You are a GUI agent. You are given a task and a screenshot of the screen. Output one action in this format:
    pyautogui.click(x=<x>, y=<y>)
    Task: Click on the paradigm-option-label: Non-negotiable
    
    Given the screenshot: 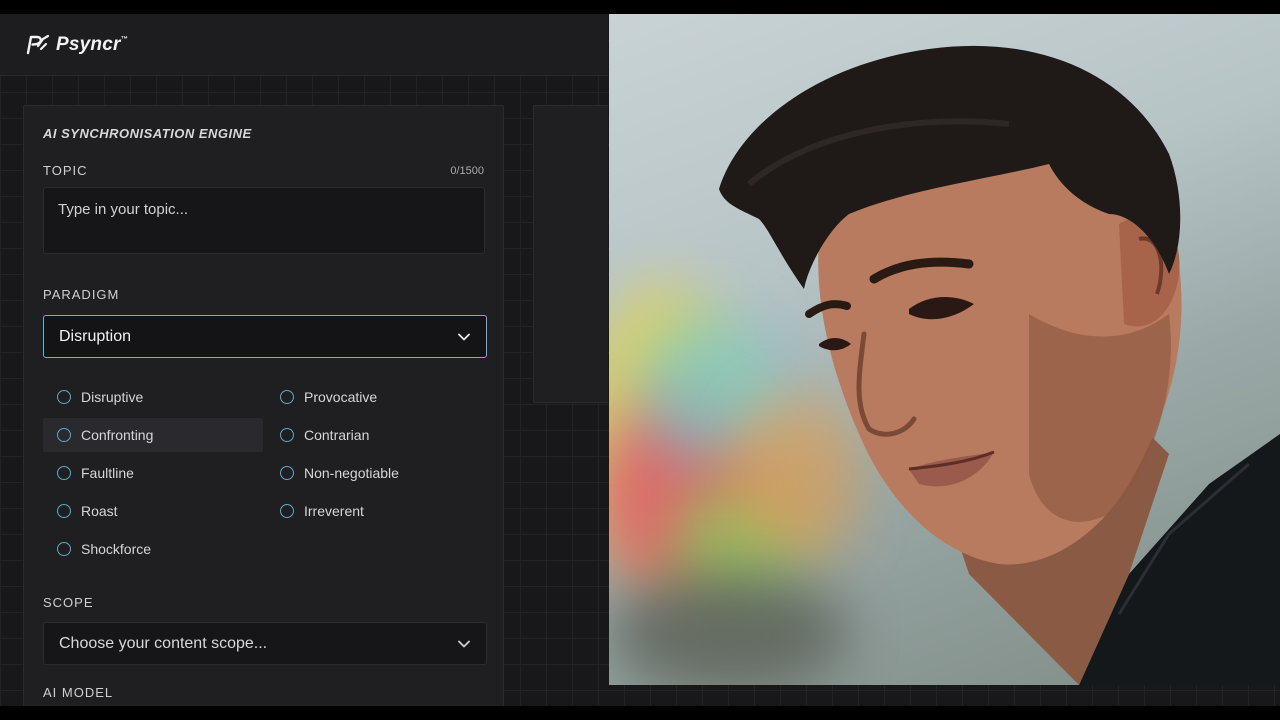 What is the action you would take?
    pyautogui.click(x=351, y=473)
    